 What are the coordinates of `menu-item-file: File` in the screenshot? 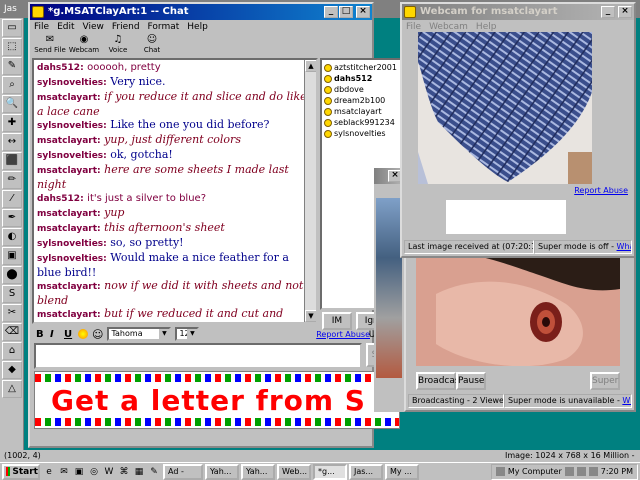 It's located at (41, 27).